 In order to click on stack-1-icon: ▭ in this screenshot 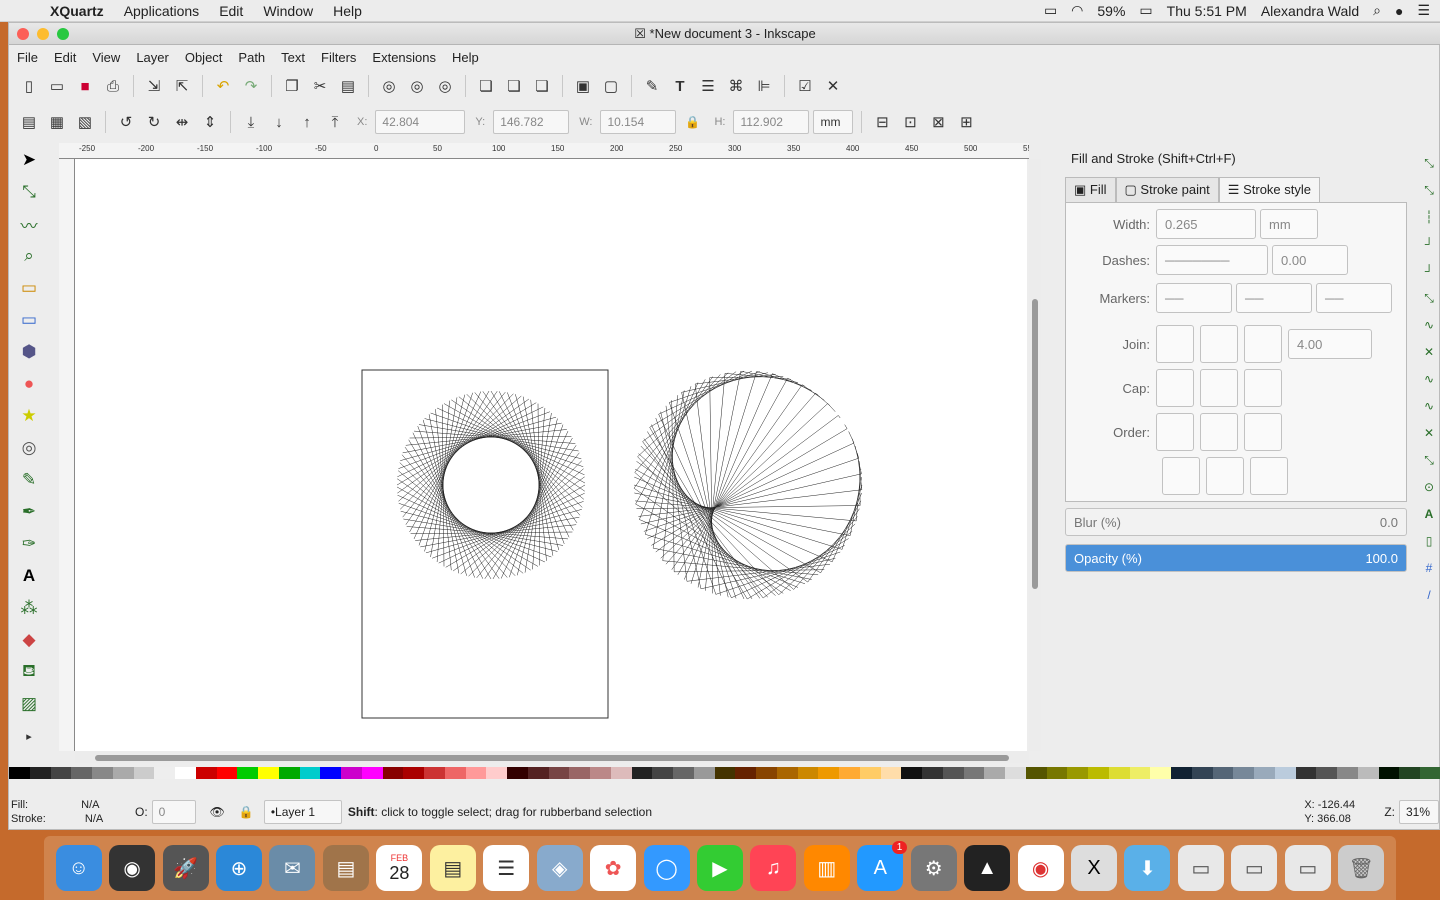, I will do `click(1200, 868)`.